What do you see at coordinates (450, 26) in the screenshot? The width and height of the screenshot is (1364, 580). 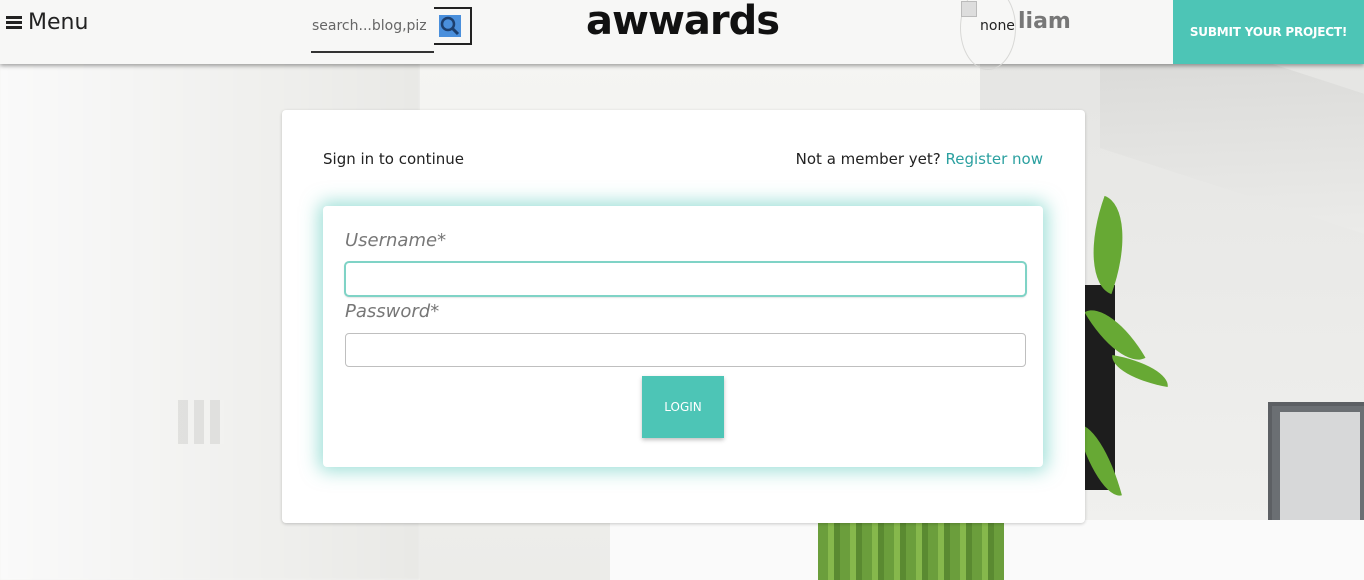 I see `search-icon` at bounding box center [450, 26].